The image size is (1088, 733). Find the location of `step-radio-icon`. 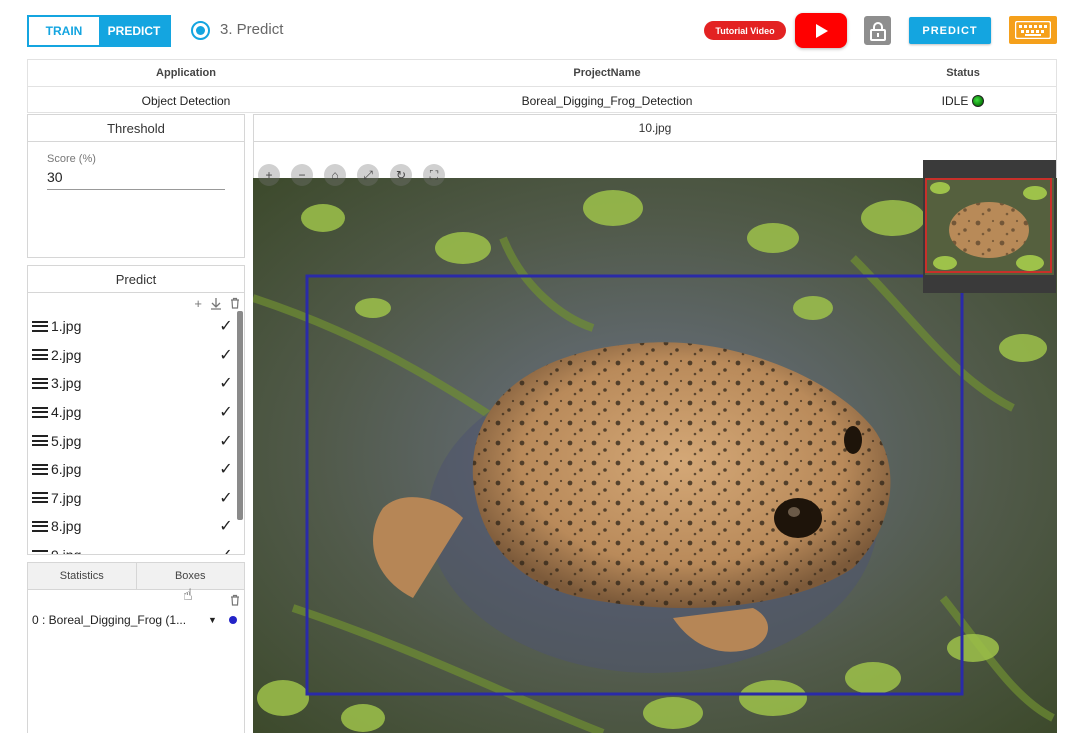

step-radio-icon is located at coordinates (200, 30).